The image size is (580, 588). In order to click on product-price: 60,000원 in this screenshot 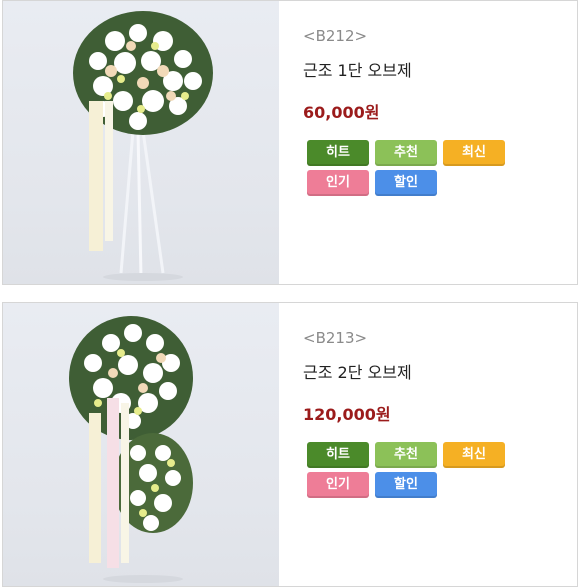, I will do `click(341, 112)`.